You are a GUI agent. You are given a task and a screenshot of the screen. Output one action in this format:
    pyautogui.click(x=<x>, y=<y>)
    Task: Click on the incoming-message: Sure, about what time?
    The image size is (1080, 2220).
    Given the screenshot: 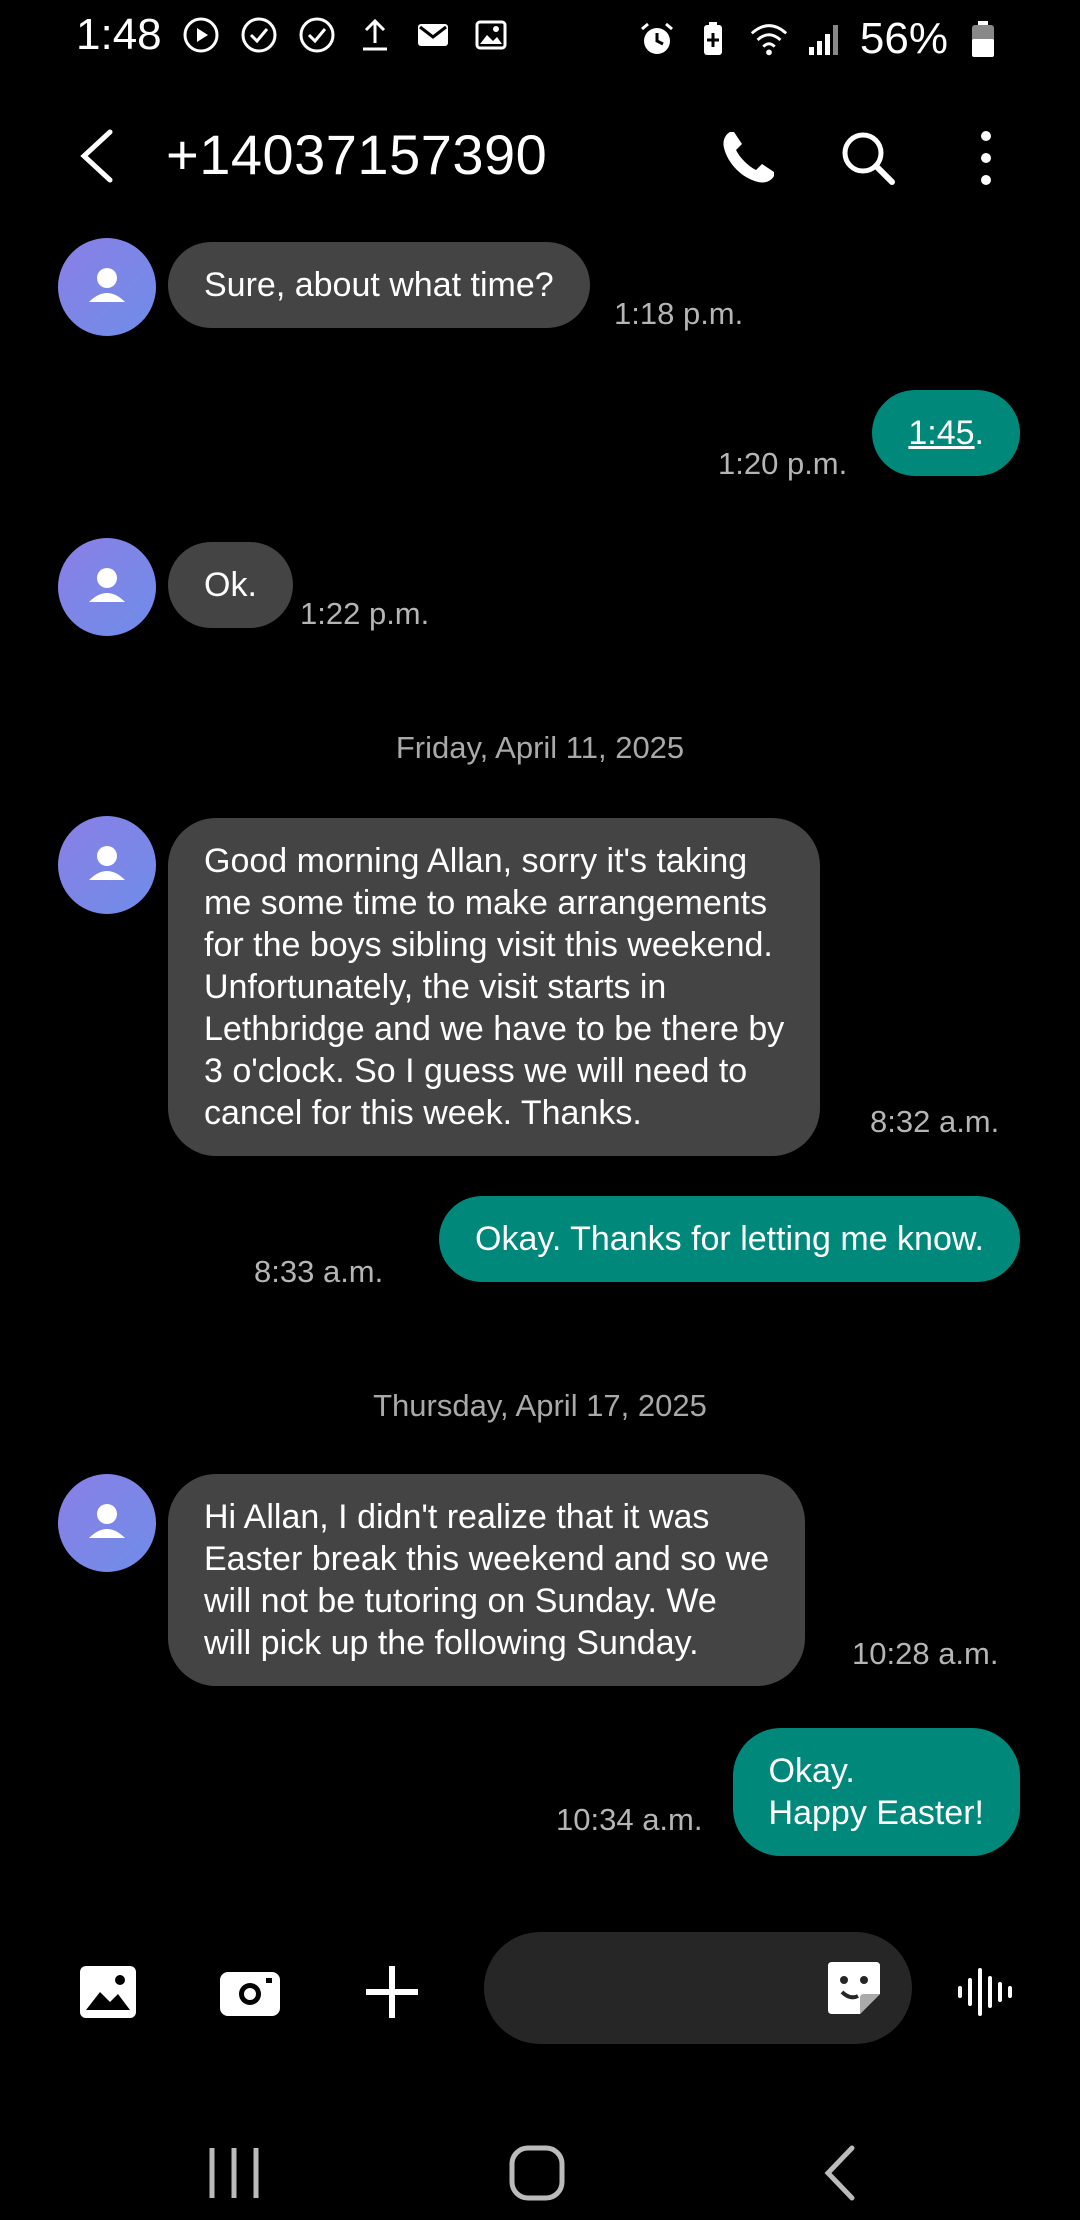 What is the action you would take?
    pyautogui.click(x=379, y=285)
    